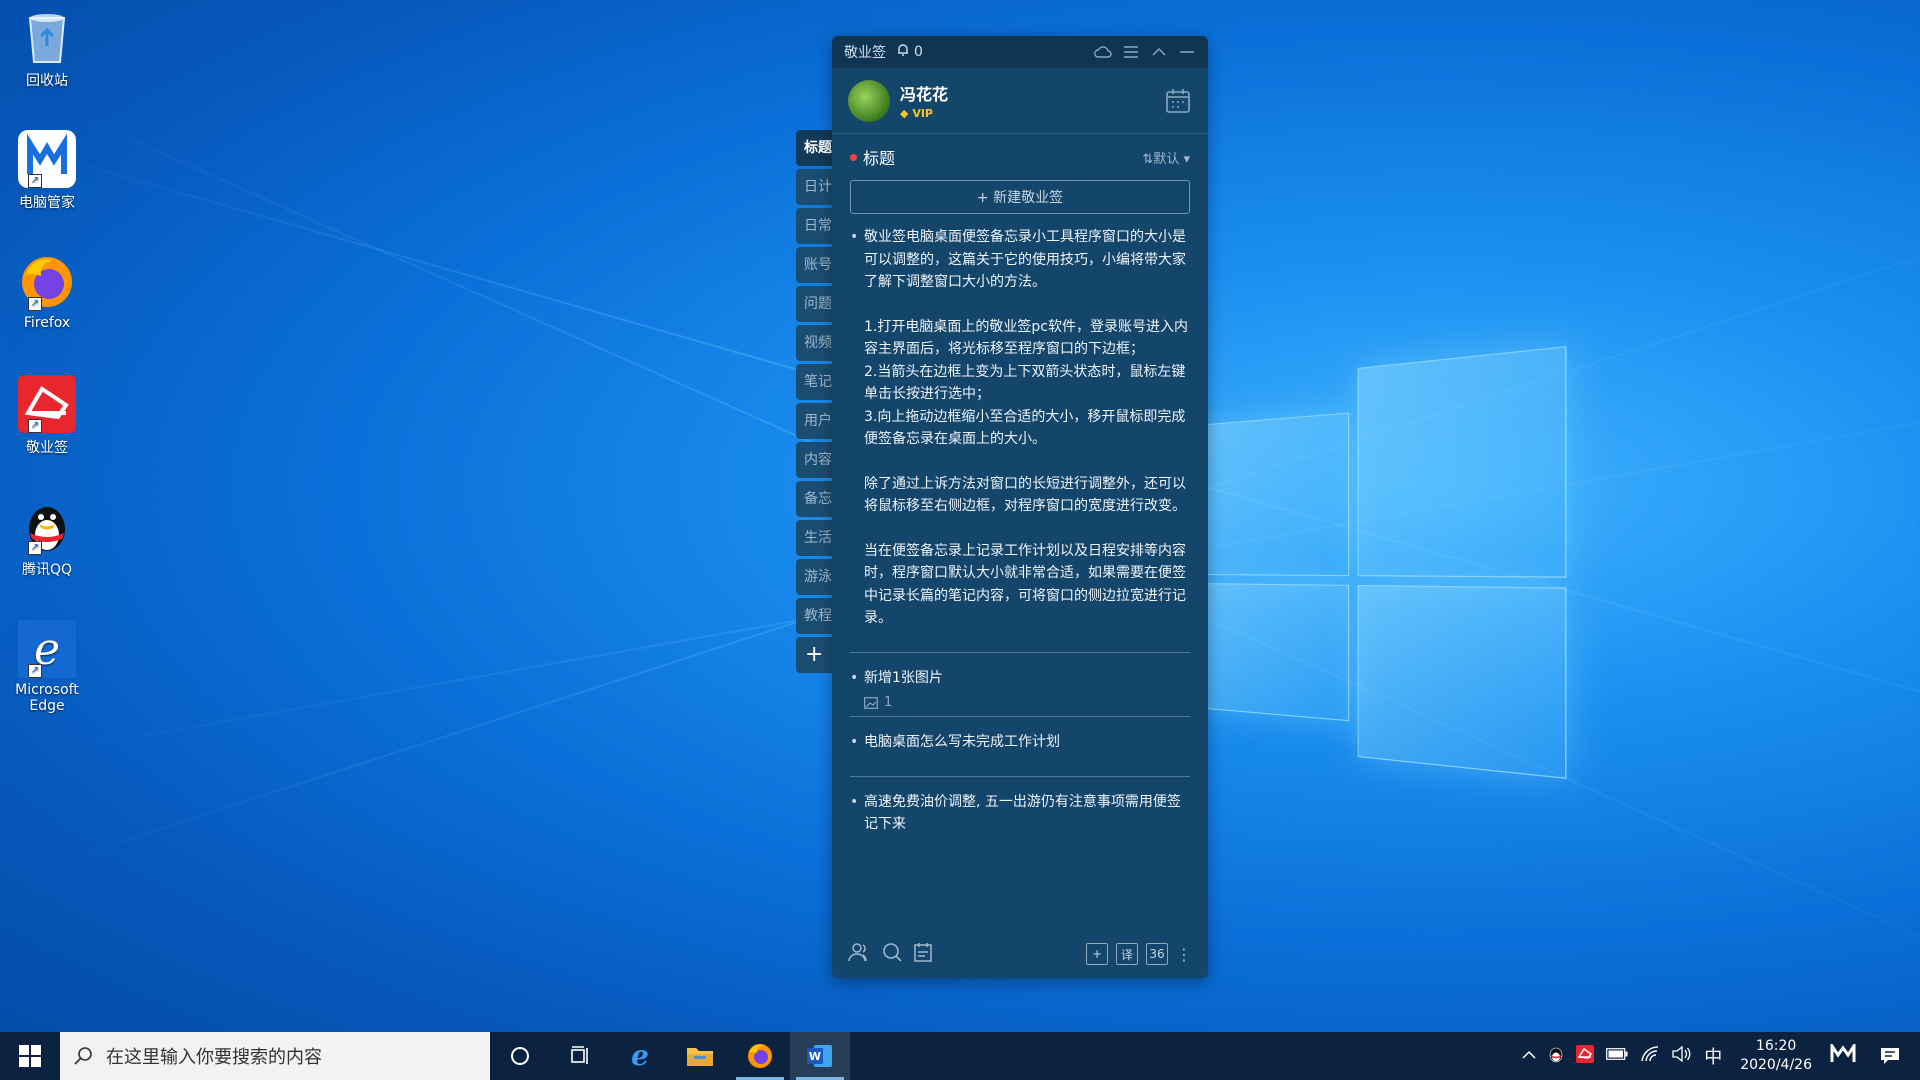 The image size is (1920, 1080). I want to click on category-tab: 教程, so click(816, 616).